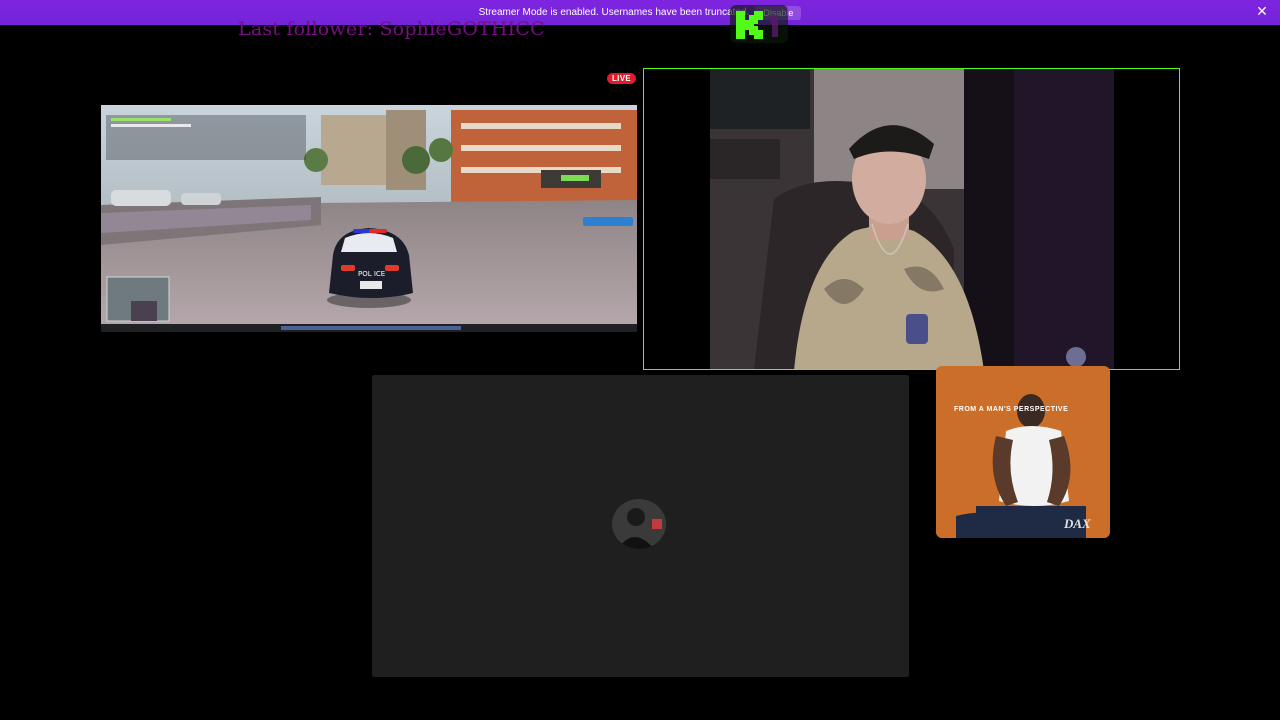  I want to click on album-artist: DAX, so click(1077, 523).